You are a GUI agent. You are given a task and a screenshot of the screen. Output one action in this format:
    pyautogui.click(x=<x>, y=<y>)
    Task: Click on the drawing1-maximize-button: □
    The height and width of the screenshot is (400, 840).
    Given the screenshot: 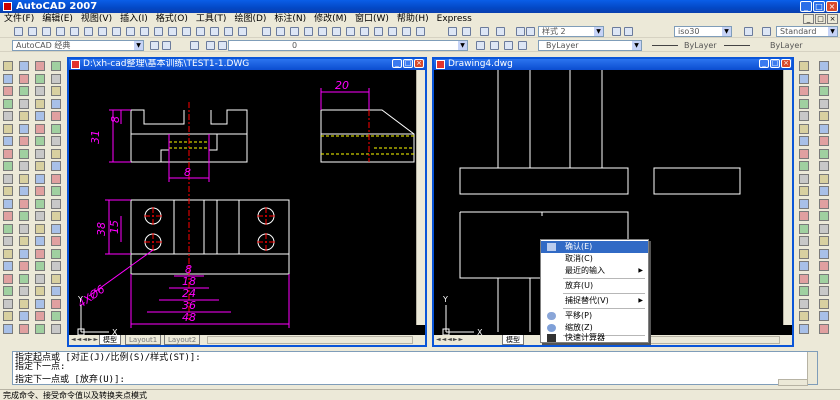 What is the action you would take?
    pyautogui.click(x=408, y=63)
    